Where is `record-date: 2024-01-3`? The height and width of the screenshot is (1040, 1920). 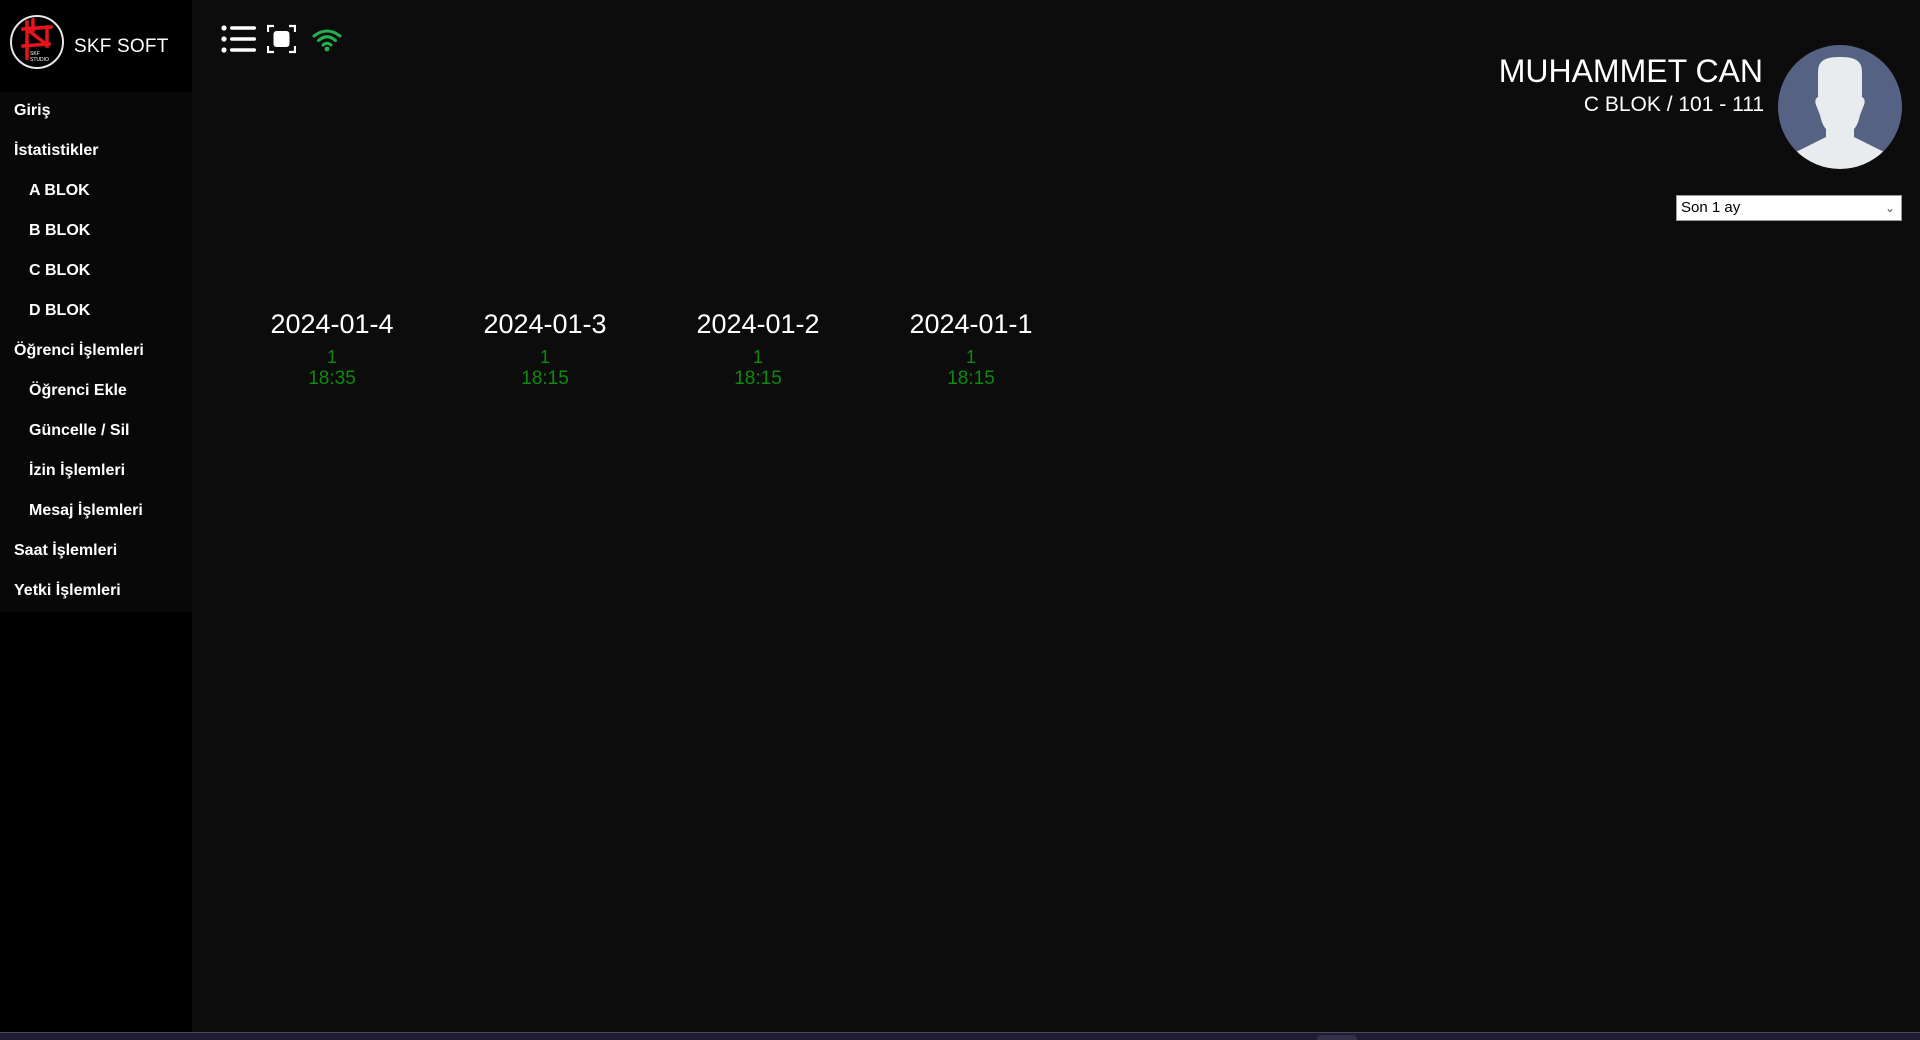 record-date: 2024-01-3 is located at coordinates (545, 324).